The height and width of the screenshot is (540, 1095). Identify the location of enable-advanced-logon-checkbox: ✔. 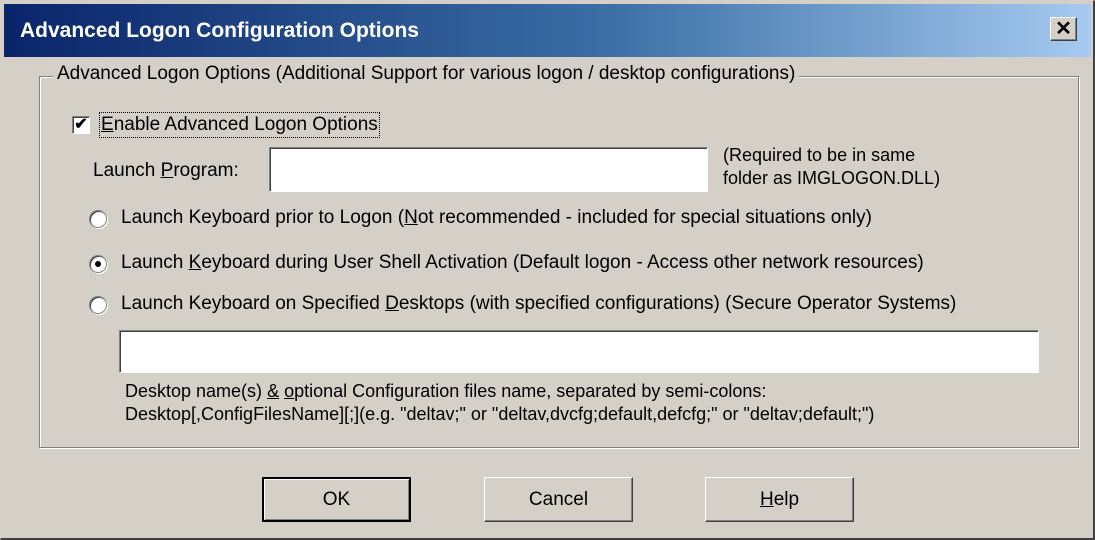
(81, 125).